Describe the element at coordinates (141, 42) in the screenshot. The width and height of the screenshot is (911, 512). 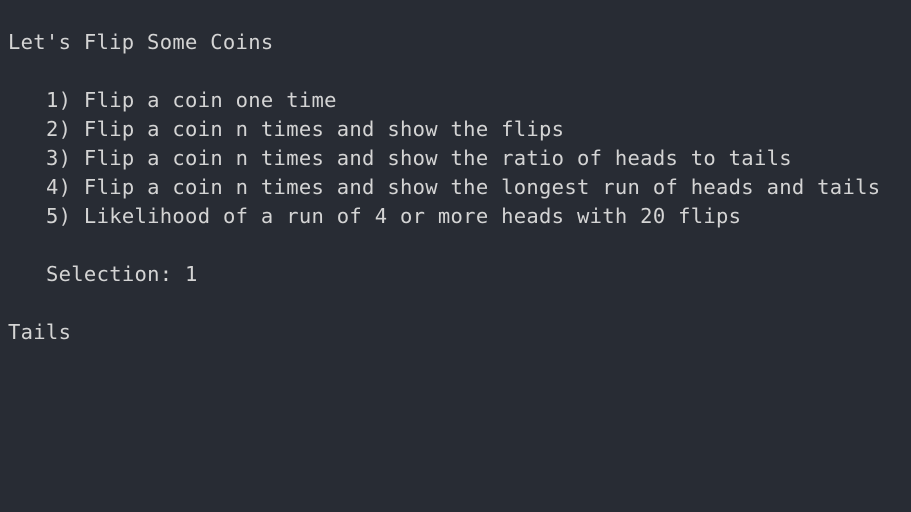
I see `title-line: Let's Flip Some Coins` at that location.